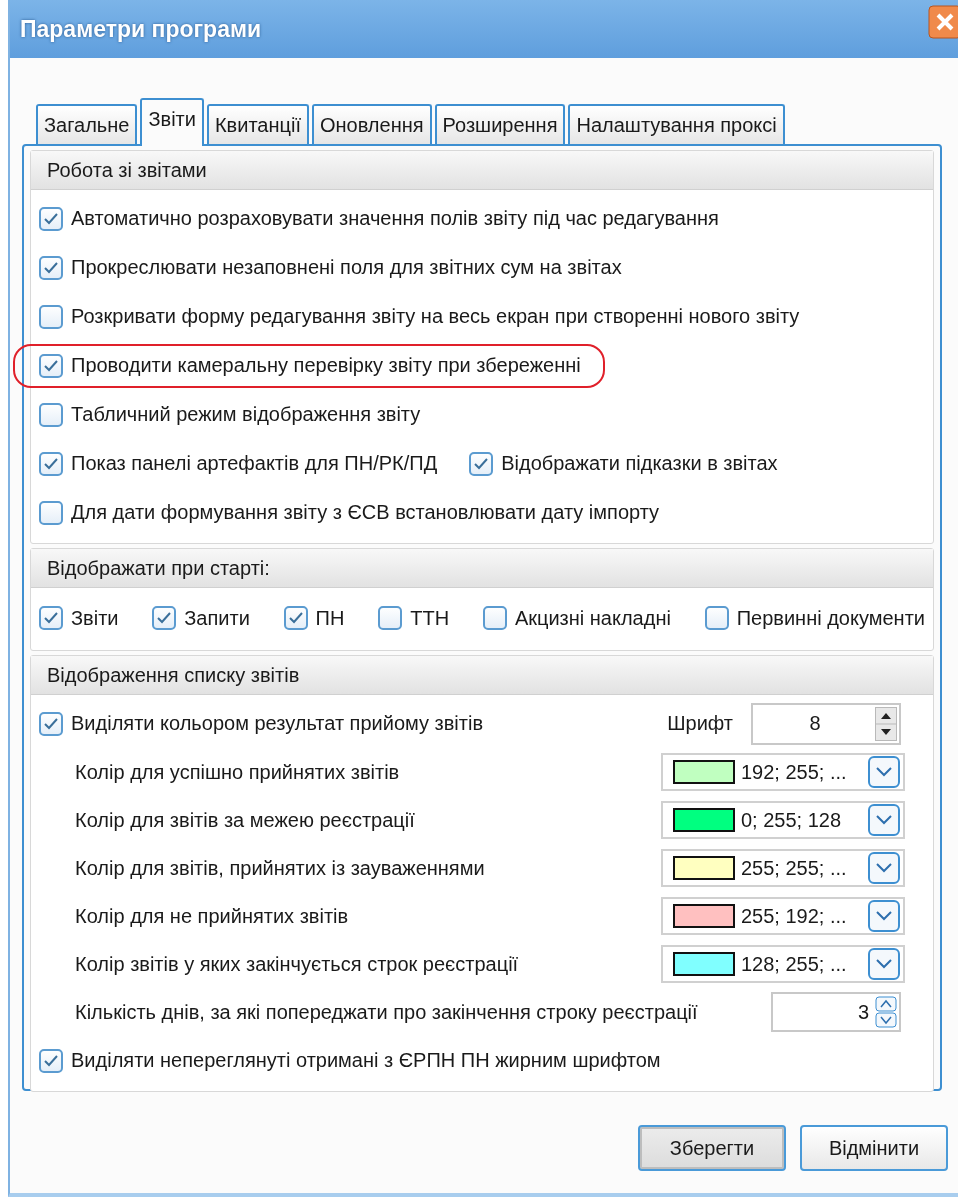  I want to click on checkbox-label: Показ панелі артефактів для ПН/РК/ПД, so click(254, 463).